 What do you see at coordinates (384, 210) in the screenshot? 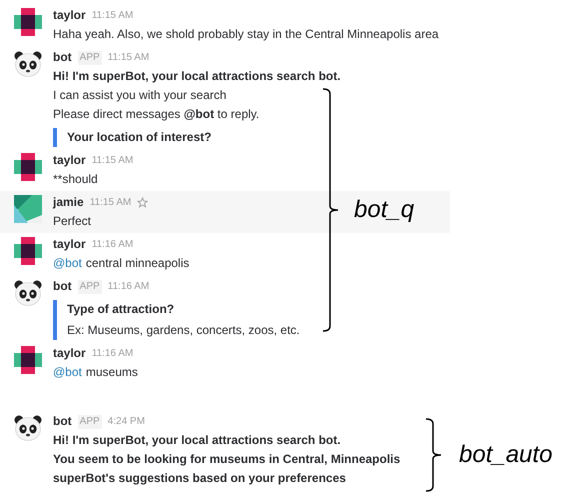
I see `annotation-label: bot_q` at bounding box center [384, 210].